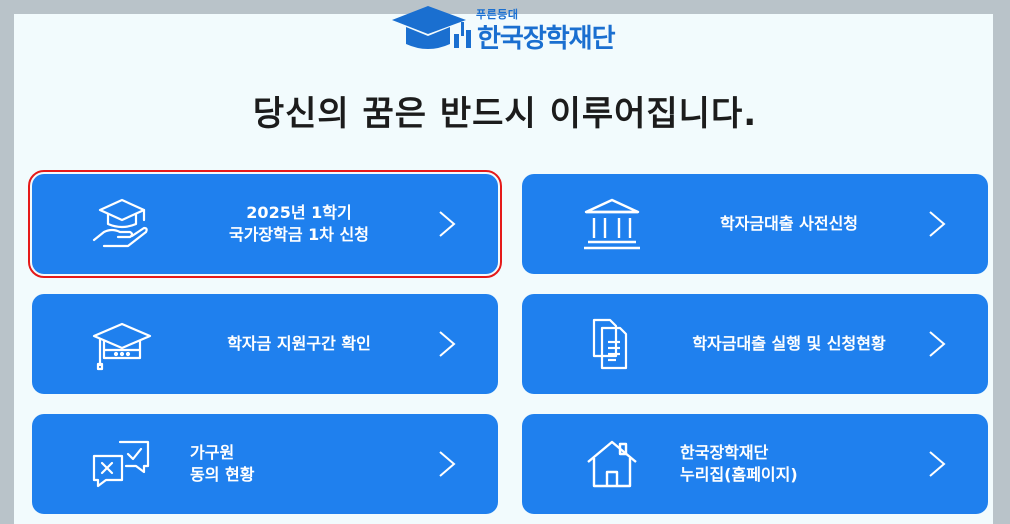  What do you see at coordinates (122, 464) in the screenshot?
I see `chat-check-icon` at bounding box center [122, 464].